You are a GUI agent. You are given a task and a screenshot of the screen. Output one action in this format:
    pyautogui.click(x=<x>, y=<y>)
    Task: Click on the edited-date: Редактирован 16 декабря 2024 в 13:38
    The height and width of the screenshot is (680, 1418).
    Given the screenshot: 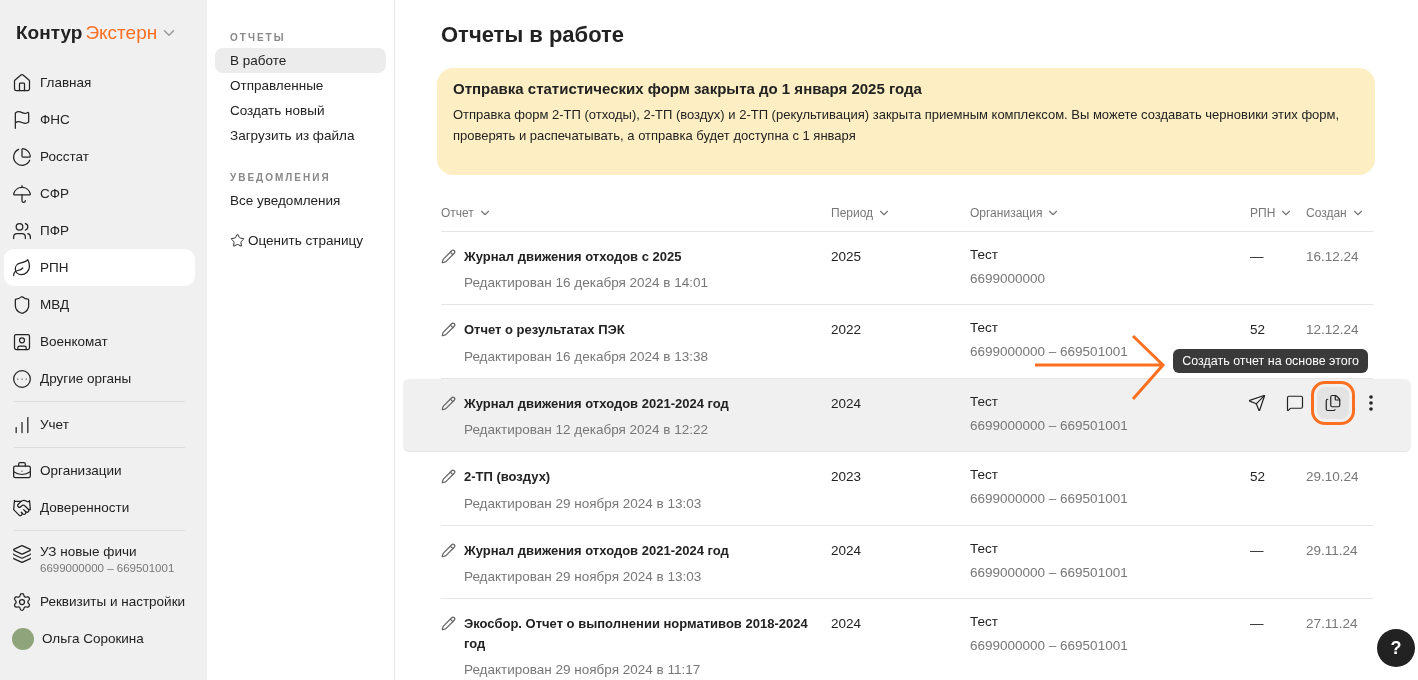 What is the action you would take?
    pyautogui.click(x=586, y=356)
    